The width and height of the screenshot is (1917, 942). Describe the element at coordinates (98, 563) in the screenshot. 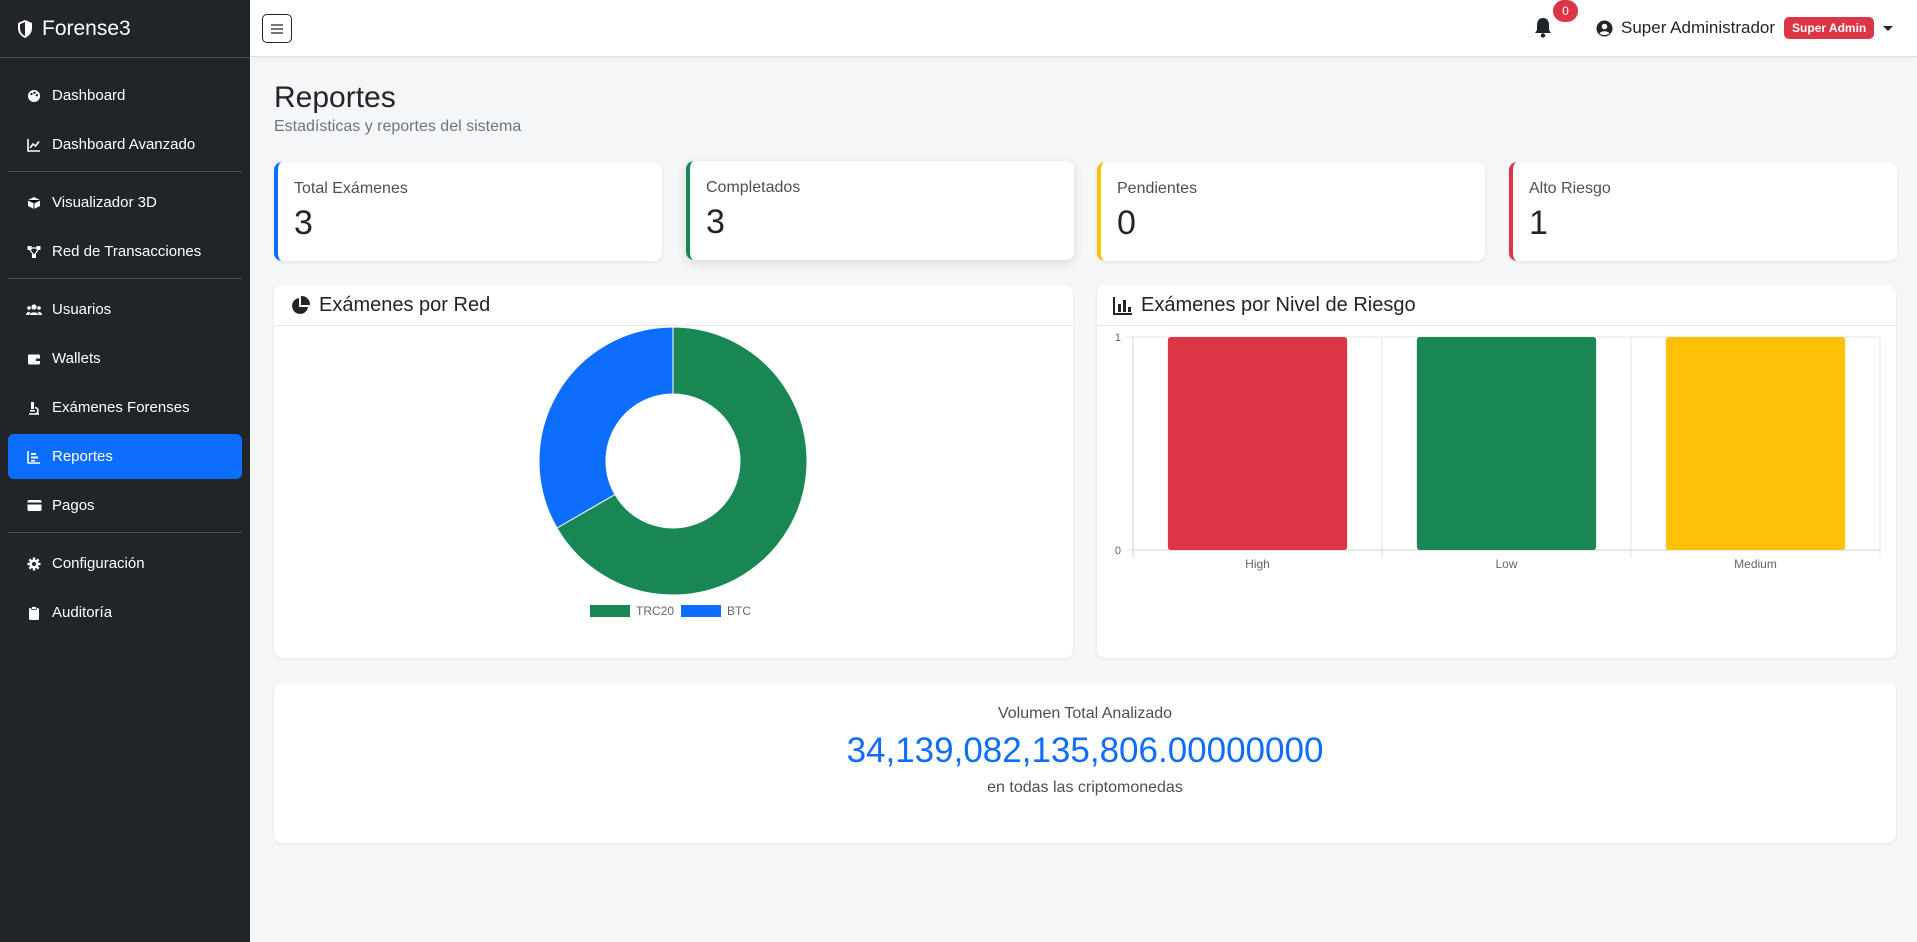

I see `sidebar-item-label: Configuración` at that location.